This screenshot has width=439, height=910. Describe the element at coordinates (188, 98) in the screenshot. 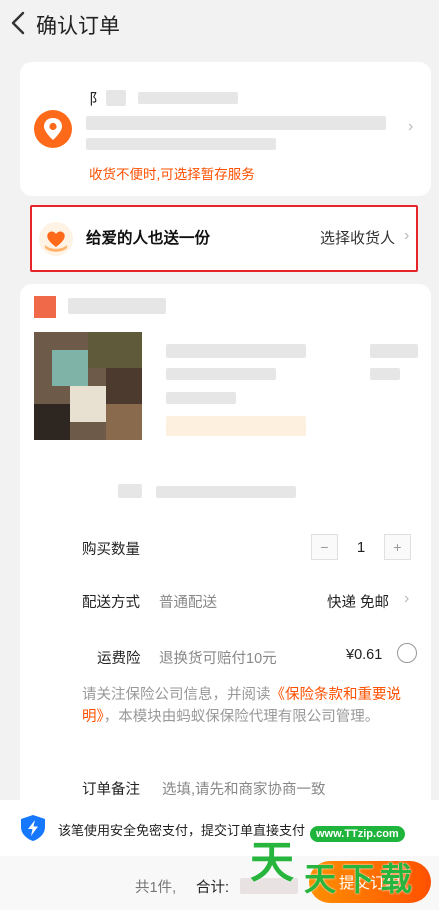

I see `redacted-phone` at that location.